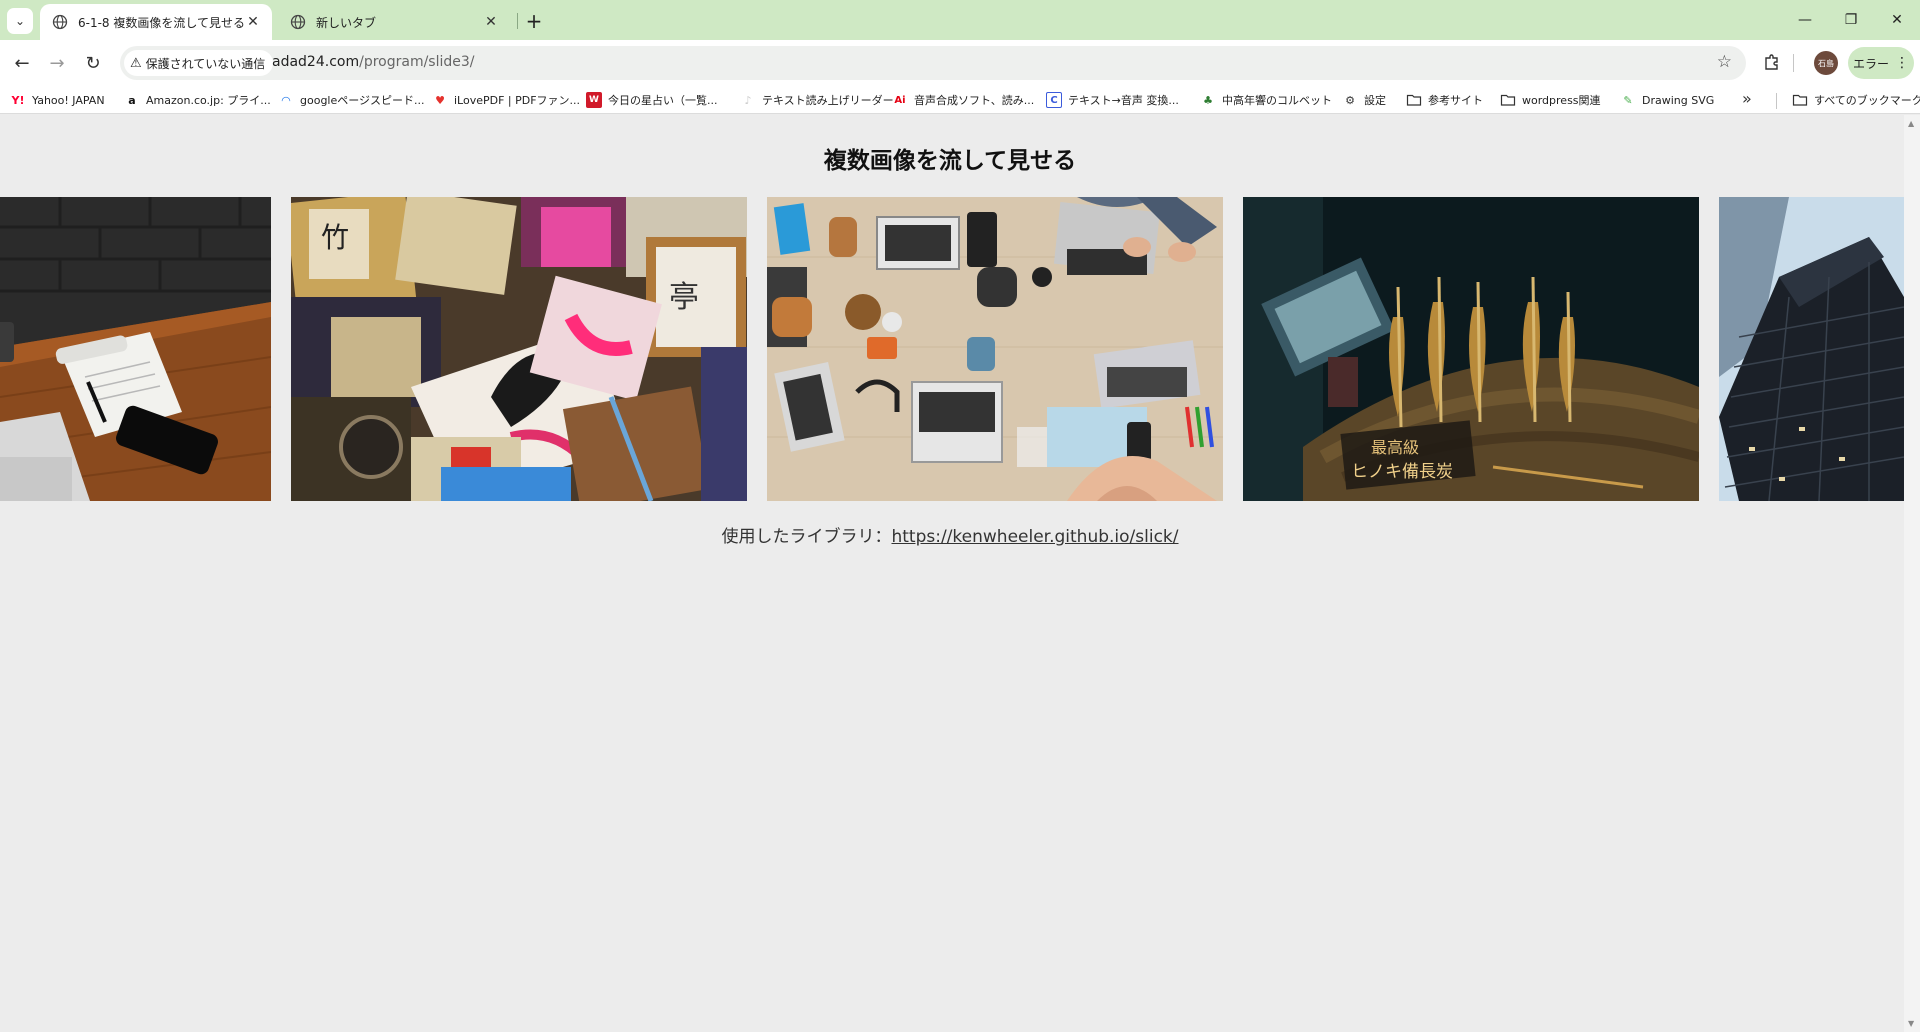 The width and height of the screenshot is (1920, 1032). I want to click on bookmark-item: ⚙ 設定, so click(1364, 100).